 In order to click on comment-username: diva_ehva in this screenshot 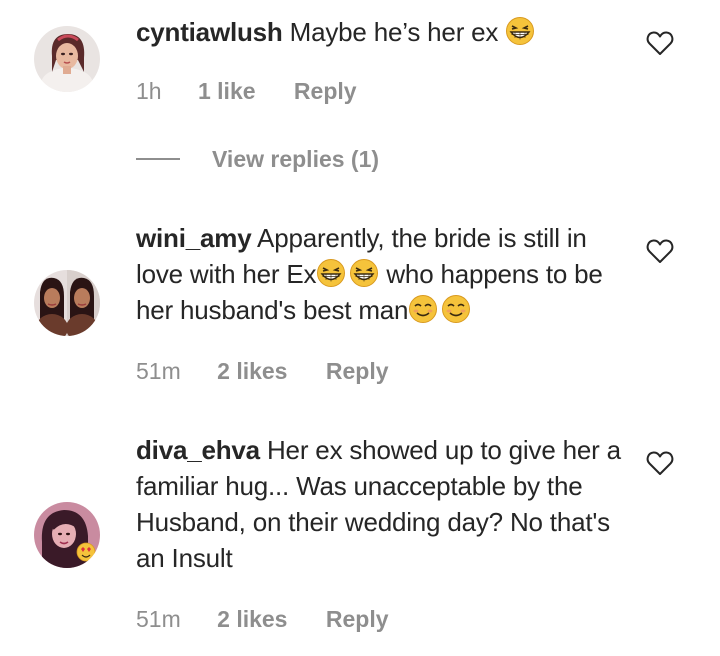, I will do `click(198, 450)`.